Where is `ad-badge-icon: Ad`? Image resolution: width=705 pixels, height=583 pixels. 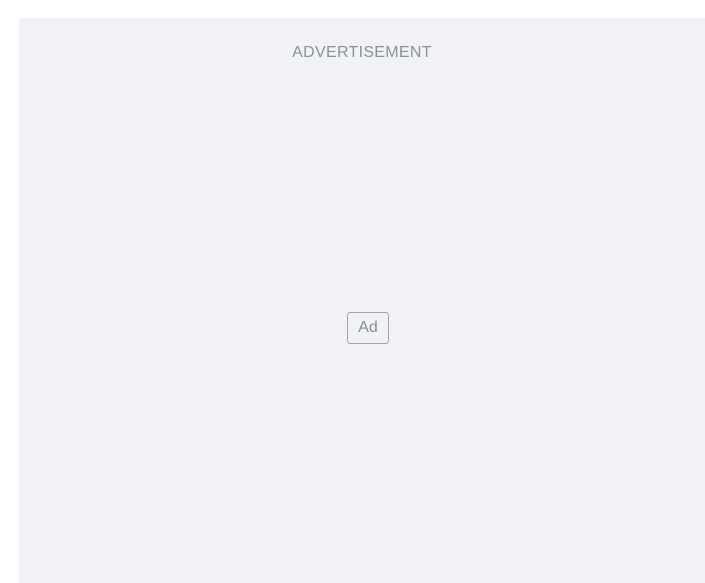 ad-badge-icon: Ad is located at coordinates (368, 328).